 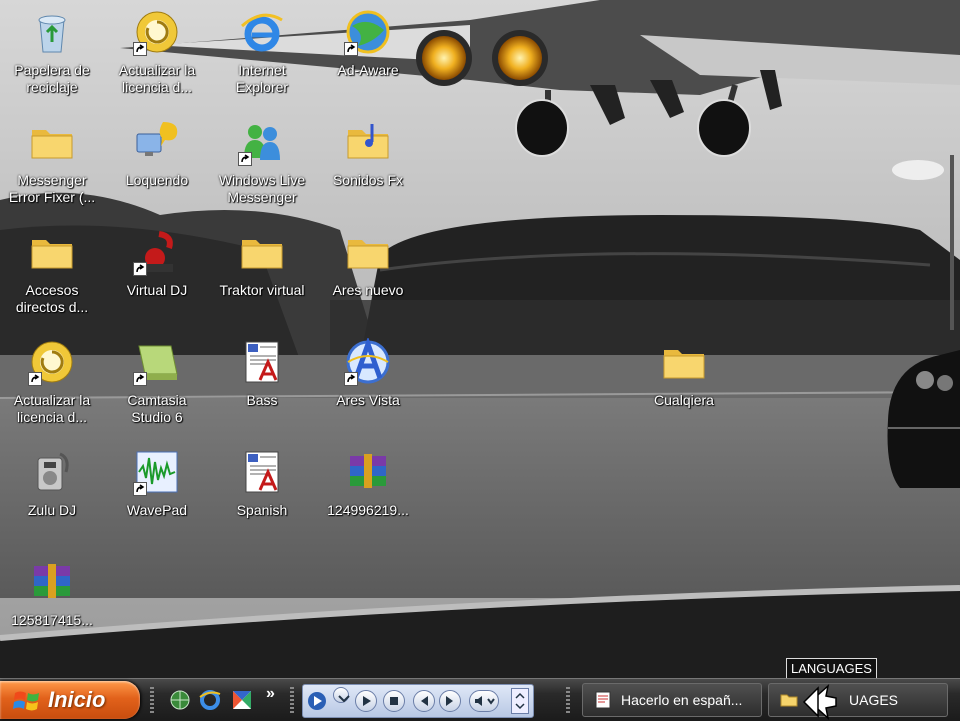 I want to click on desktop-icon-label: Sonidos Fx, so click(x=368, y=180).